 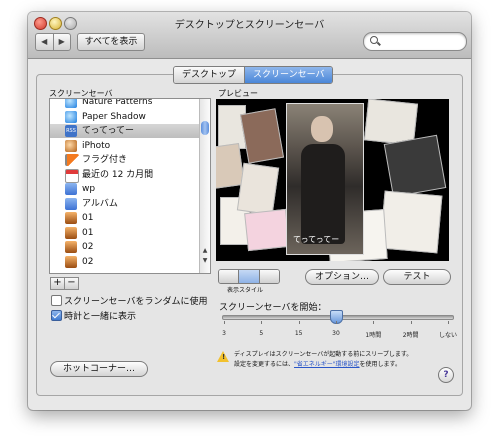 I want to click on warning-line-2: 設定を変更するには、"省エネルギー"環境設定を使用します。, so click(x=317, y=363).